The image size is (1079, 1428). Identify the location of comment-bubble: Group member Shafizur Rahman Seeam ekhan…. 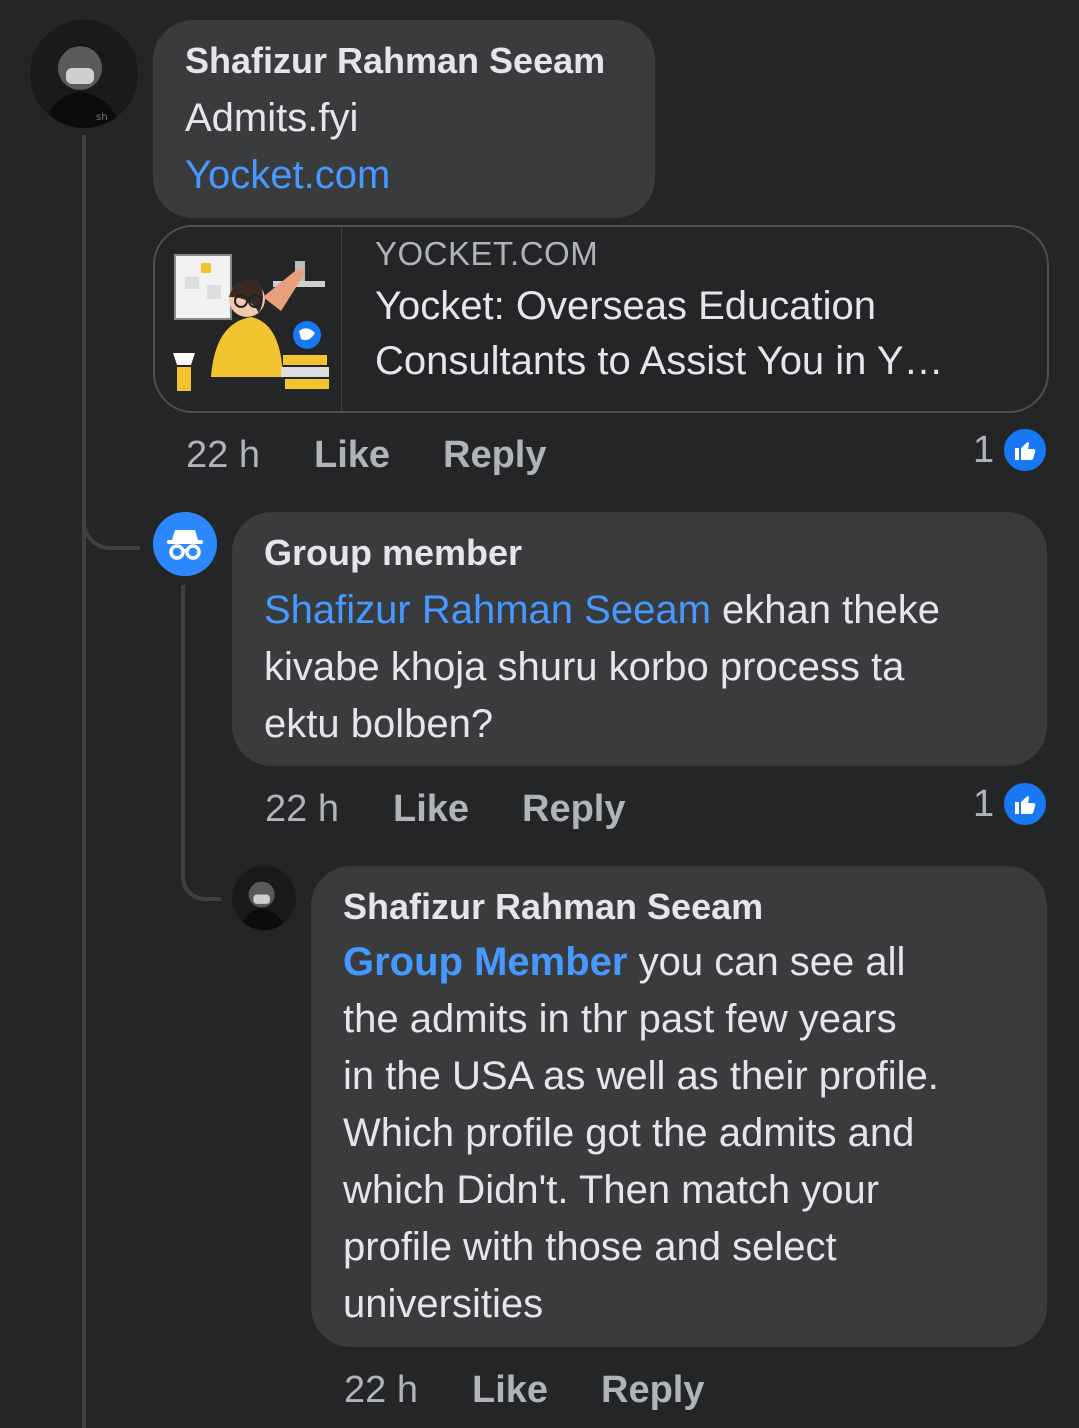
(639, 639).